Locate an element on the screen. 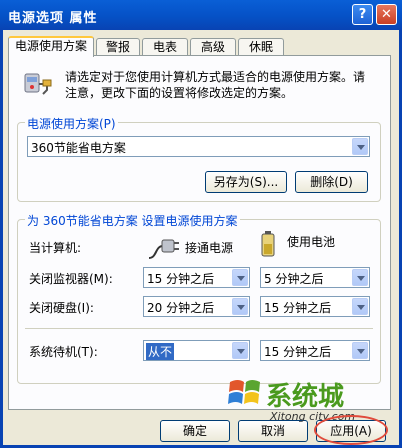 The image size is (402, 448). title-bar: 电源选项 属性 ? ✕ is located at coordinates (201, 15).